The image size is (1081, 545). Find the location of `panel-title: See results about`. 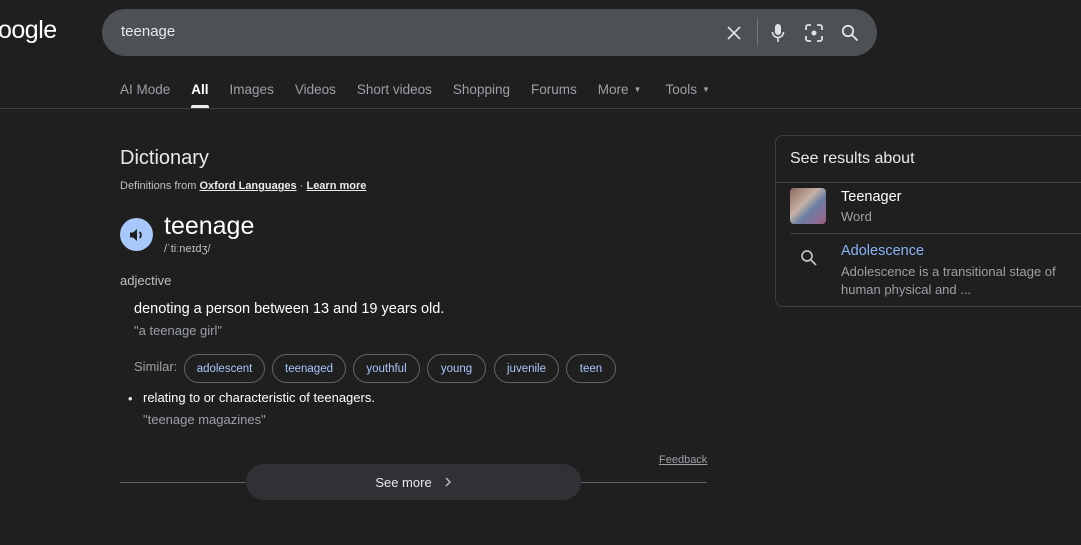

panel-title: See results about is located at coordinates (852, 158).